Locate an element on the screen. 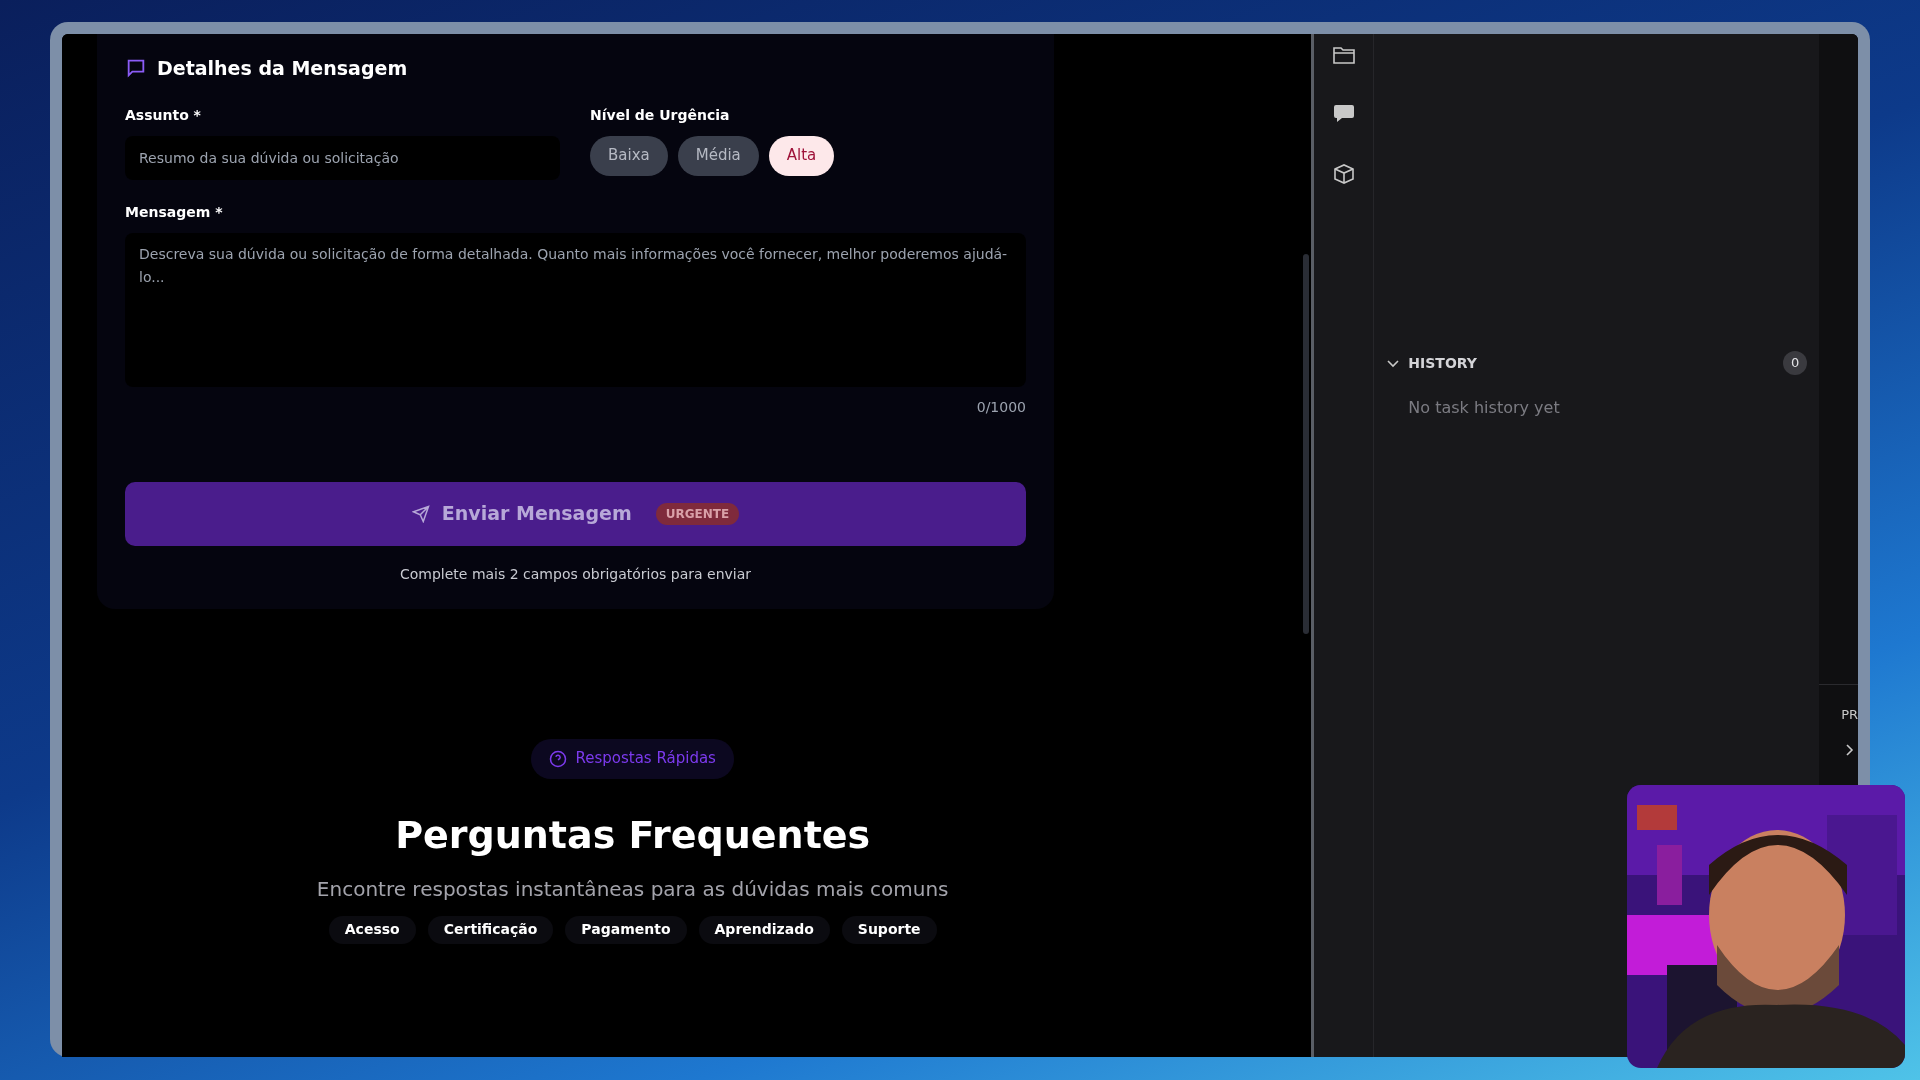 This screenshot has width=1920, height=1080. empty-history-text: No task history yet is located at coordinates (1484, 408).